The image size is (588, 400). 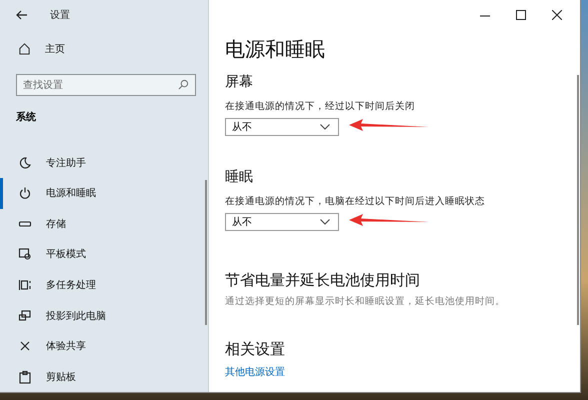 What do you see at coordinates (239, 82) in the screenshot?
I see `section-heading: 屏幕` at bounding box center [239, 82].